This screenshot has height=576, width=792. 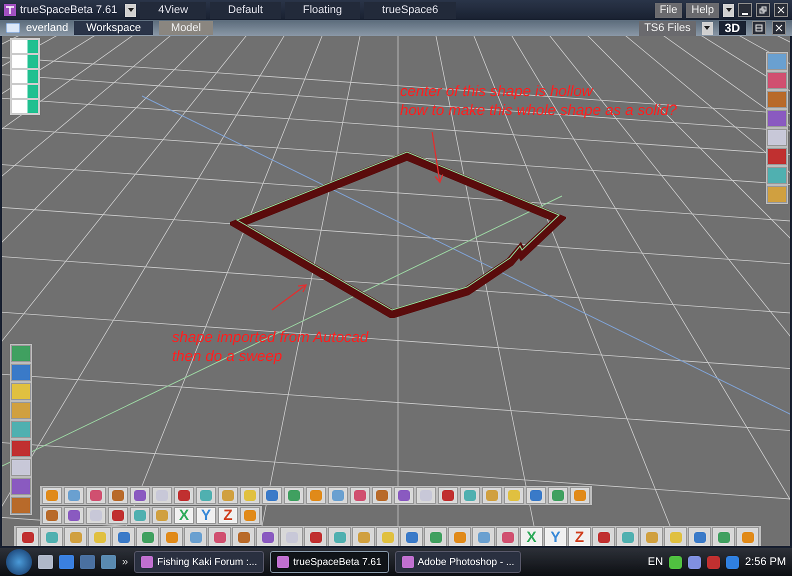 I want to click on layout-tab: 4View, so click(x=173, y=10).